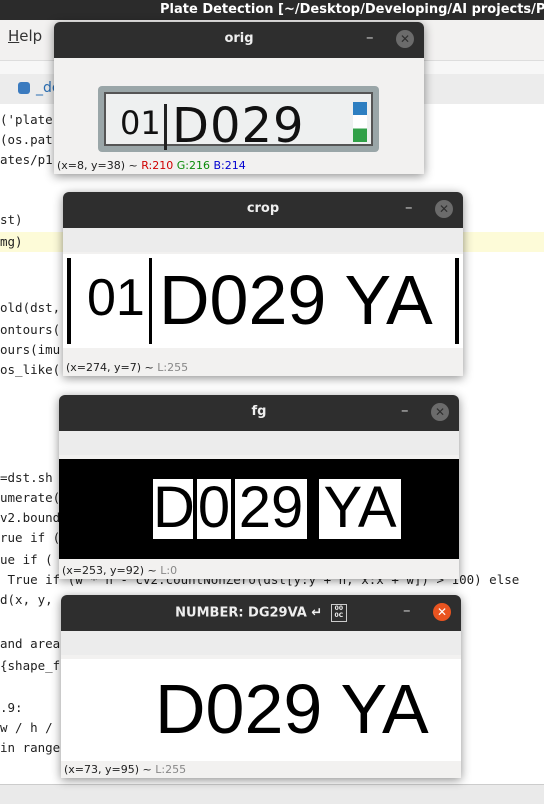 Image resolution: width=544 pixels, height=804 pixels. What do you see at coordinates (271, 509) in the screenshot?
I see `fg-char-box: 29` at bounding box center [271, 509].